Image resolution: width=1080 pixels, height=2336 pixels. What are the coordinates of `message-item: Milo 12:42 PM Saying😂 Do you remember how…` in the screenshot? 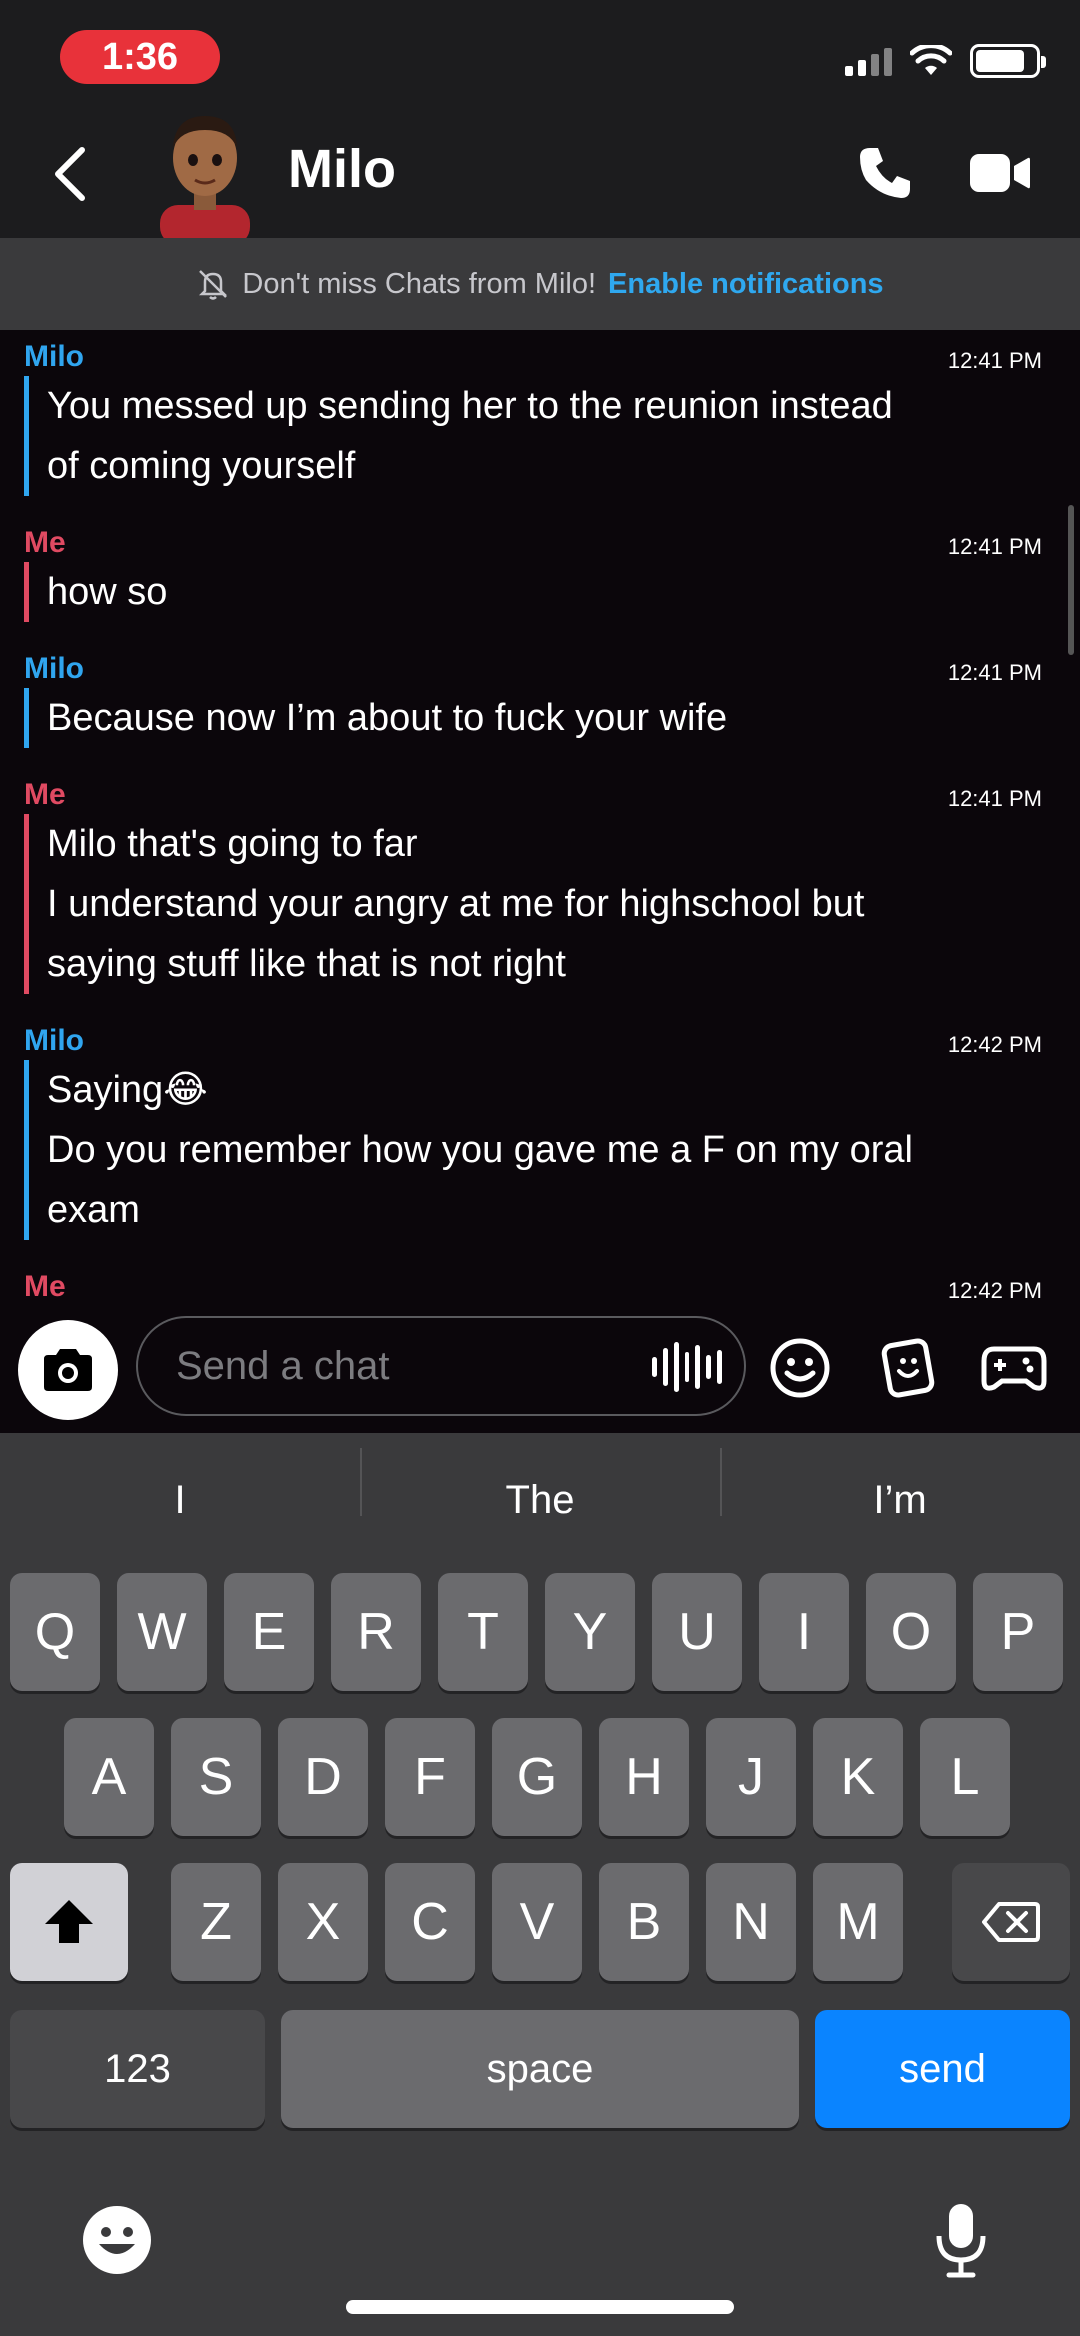 It's located at (540, 1129).